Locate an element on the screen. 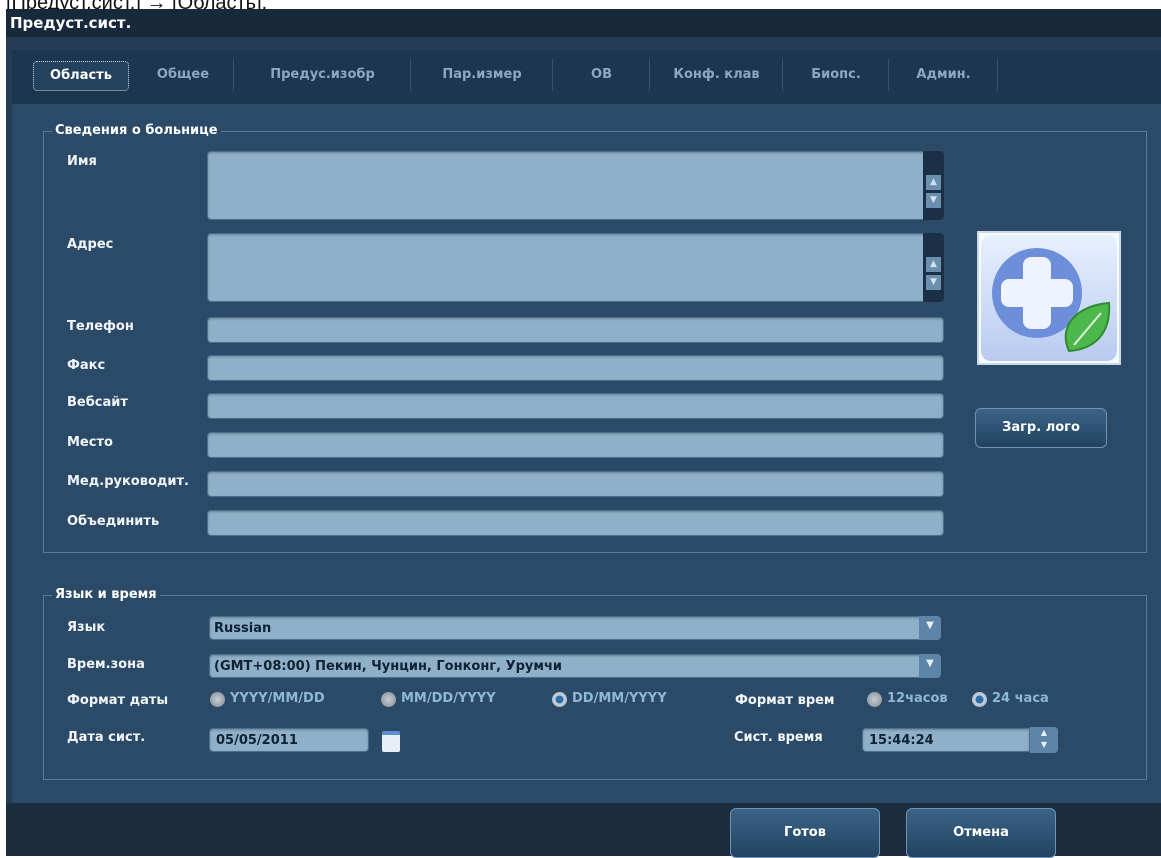 The image size is (1161, 858). language-label: Язык is located at coordinates (86, 627).